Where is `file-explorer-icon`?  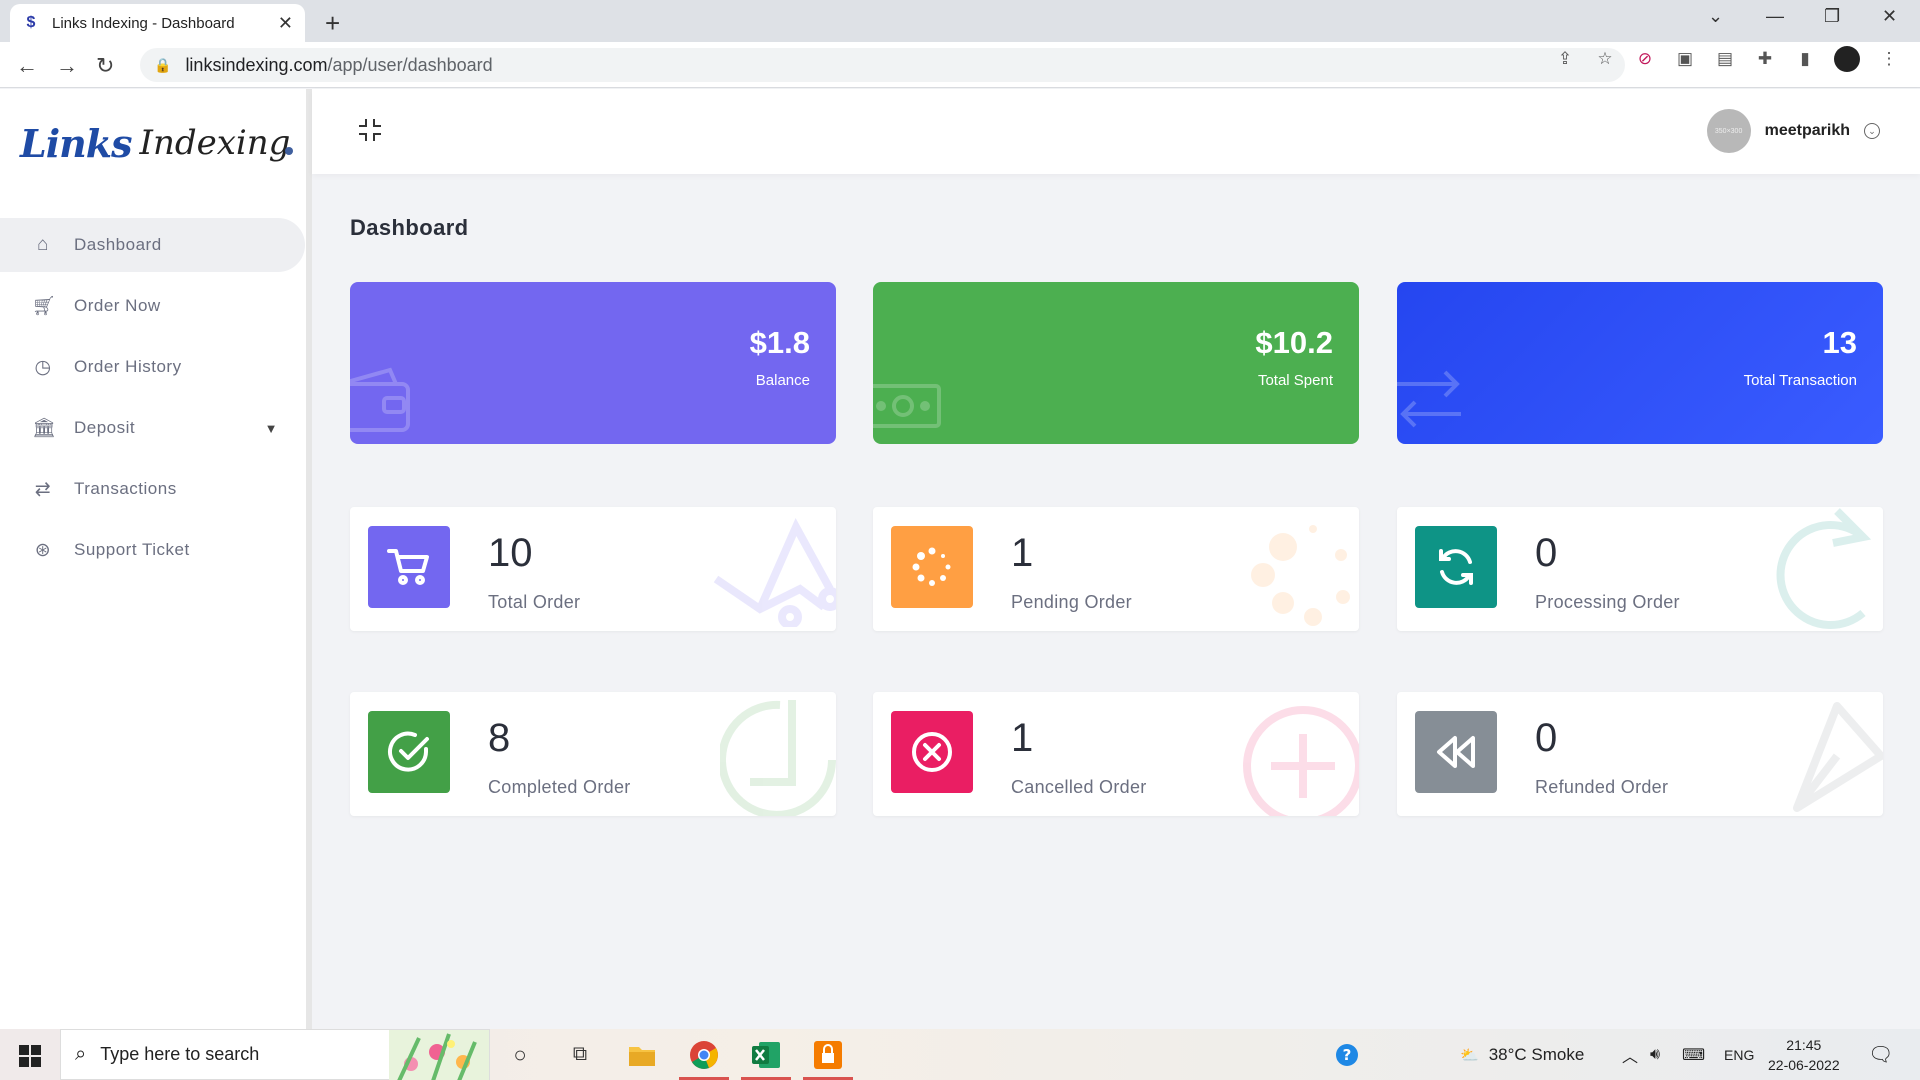
file-explorer-icon is located at coordinates (642, 1054).